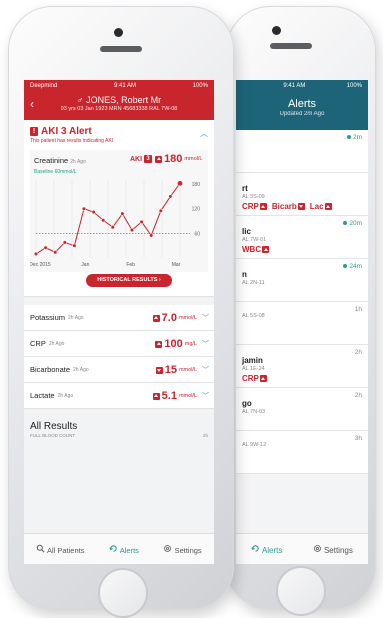  Describe the element at coordinates (302, 86) in the screenshot. I see `status-bar: 9:41 AM 100%` at that location.